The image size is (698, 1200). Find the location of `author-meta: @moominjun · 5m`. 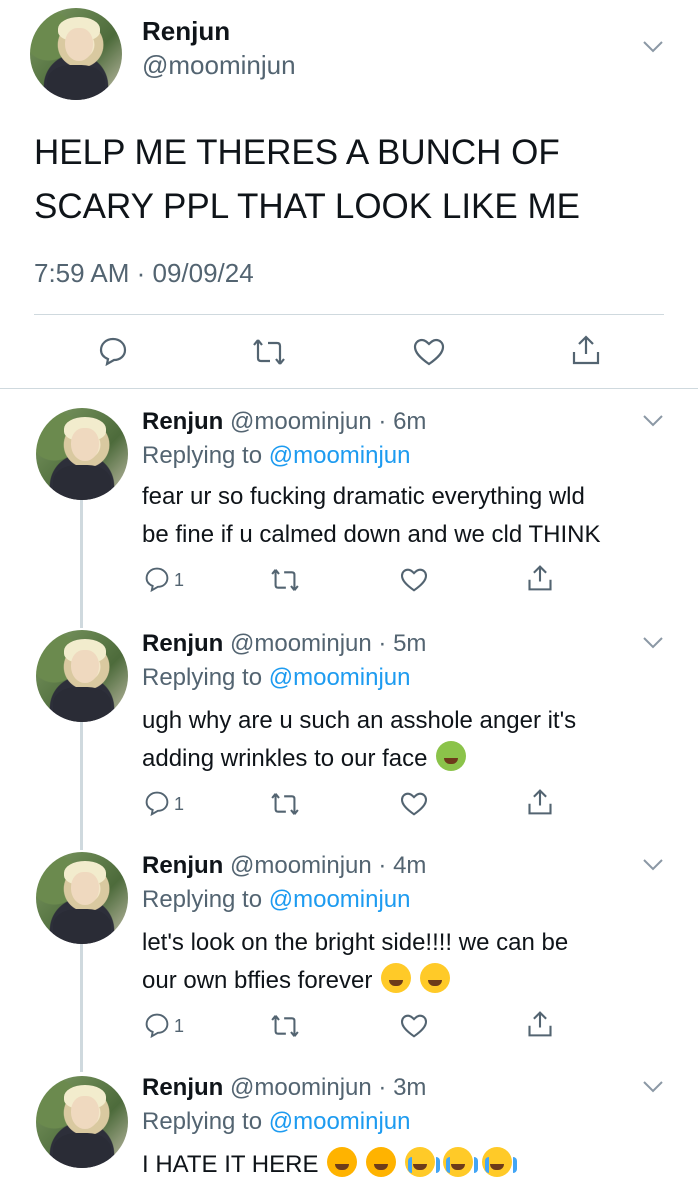

author-meta: @moominjun · 5m is located at coordinates (328, 643).